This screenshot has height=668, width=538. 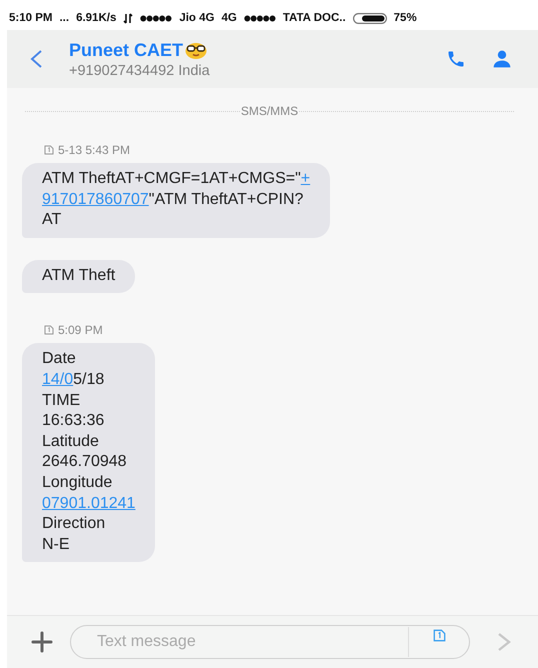 What do you see at coordinates (439, 635) in the screenshot?
I see `sim-select-icon` at bounding box center [439, 635].